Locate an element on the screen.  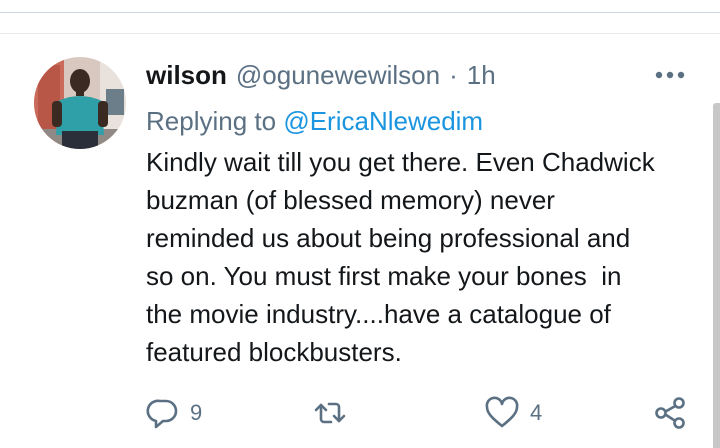
tweet-actions: 9 4 is located at coordinates (360, 413).